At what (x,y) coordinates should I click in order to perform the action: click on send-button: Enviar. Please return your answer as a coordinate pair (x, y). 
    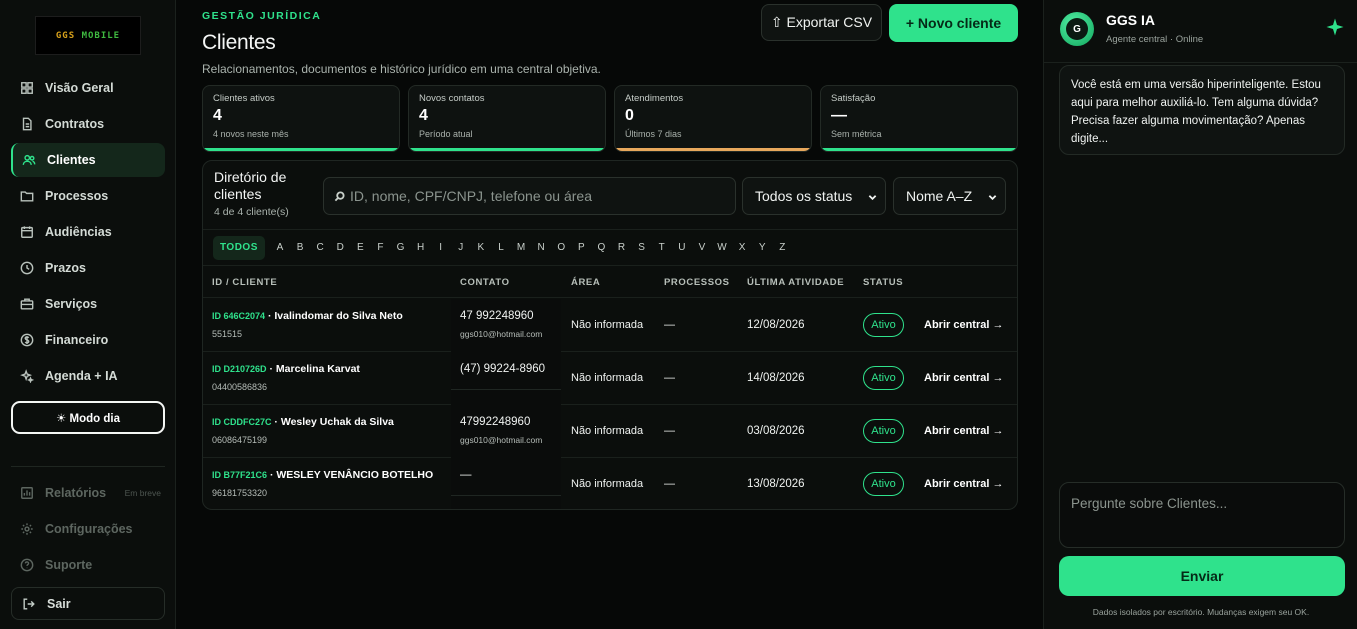
    Looking at the image, I should click on (1202, 576).